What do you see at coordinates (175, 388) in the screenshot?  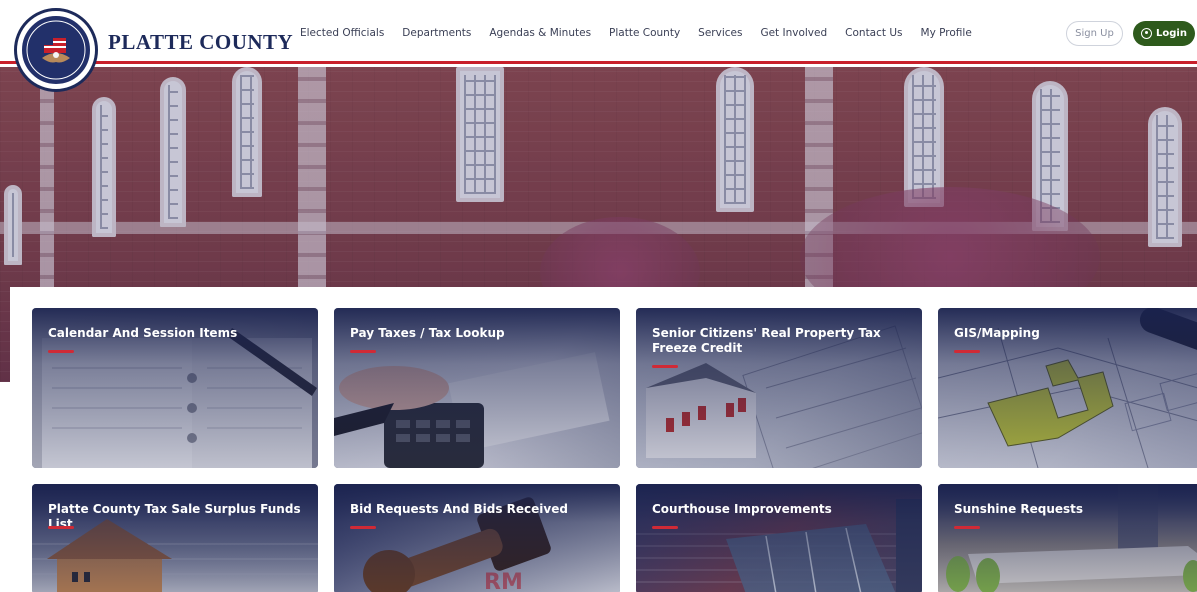 I see `card-calendar-session-items: Calendar And Session Items` at bounding box center [175, 388].